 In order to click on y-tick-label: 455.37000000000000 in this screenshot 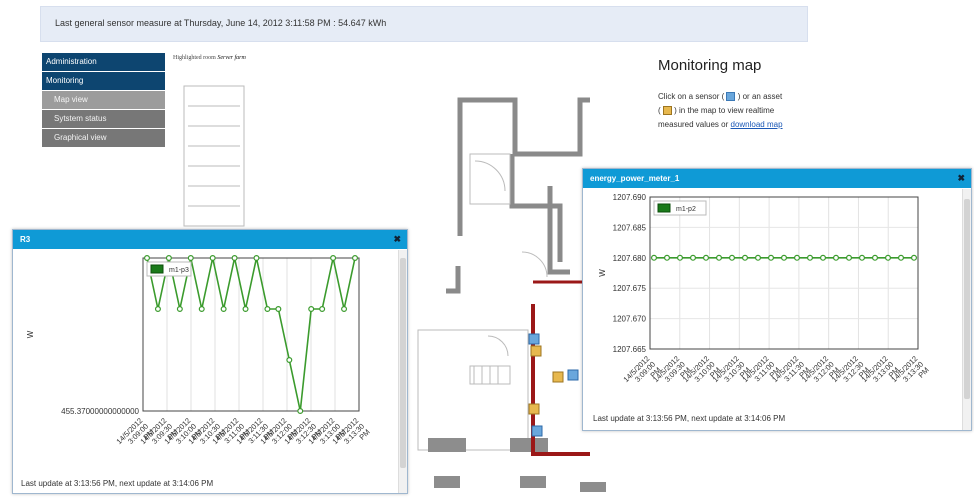, I will do `click(100, 411)`.